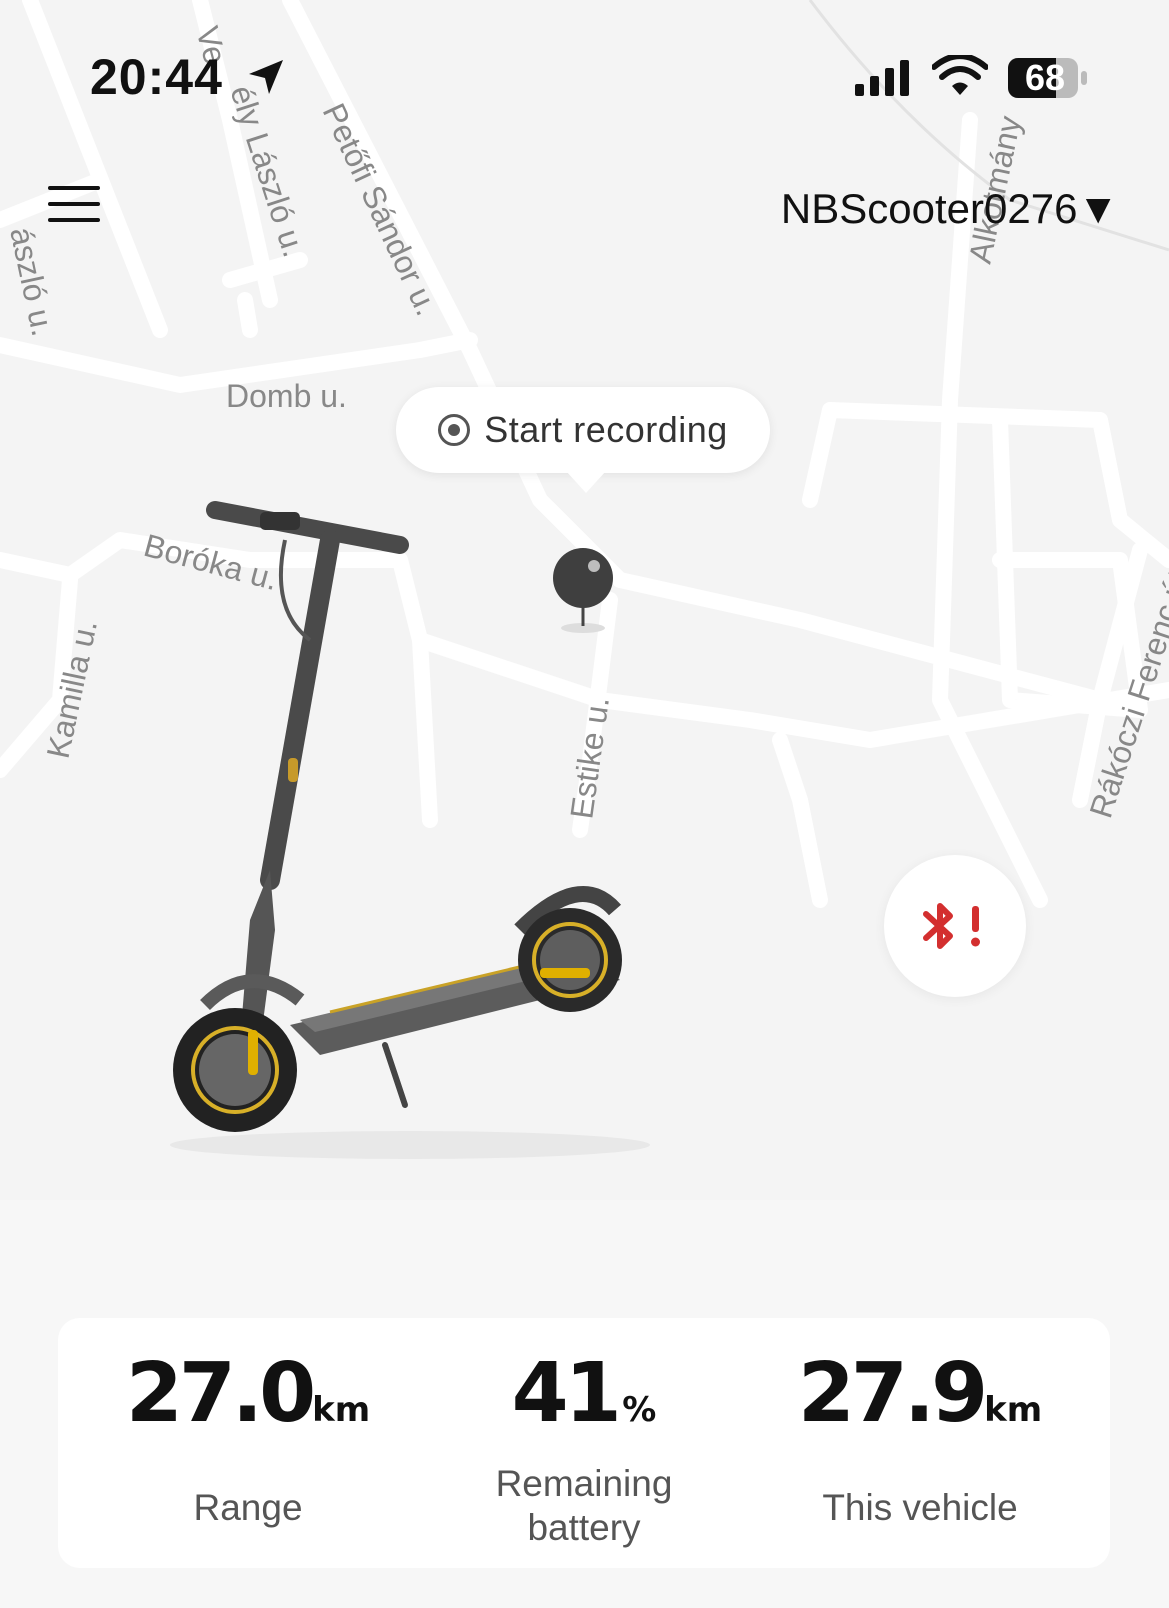 The image size is (1169, 1608). I want to click on stat-value-row: 27.0km, so click(248, 1396).